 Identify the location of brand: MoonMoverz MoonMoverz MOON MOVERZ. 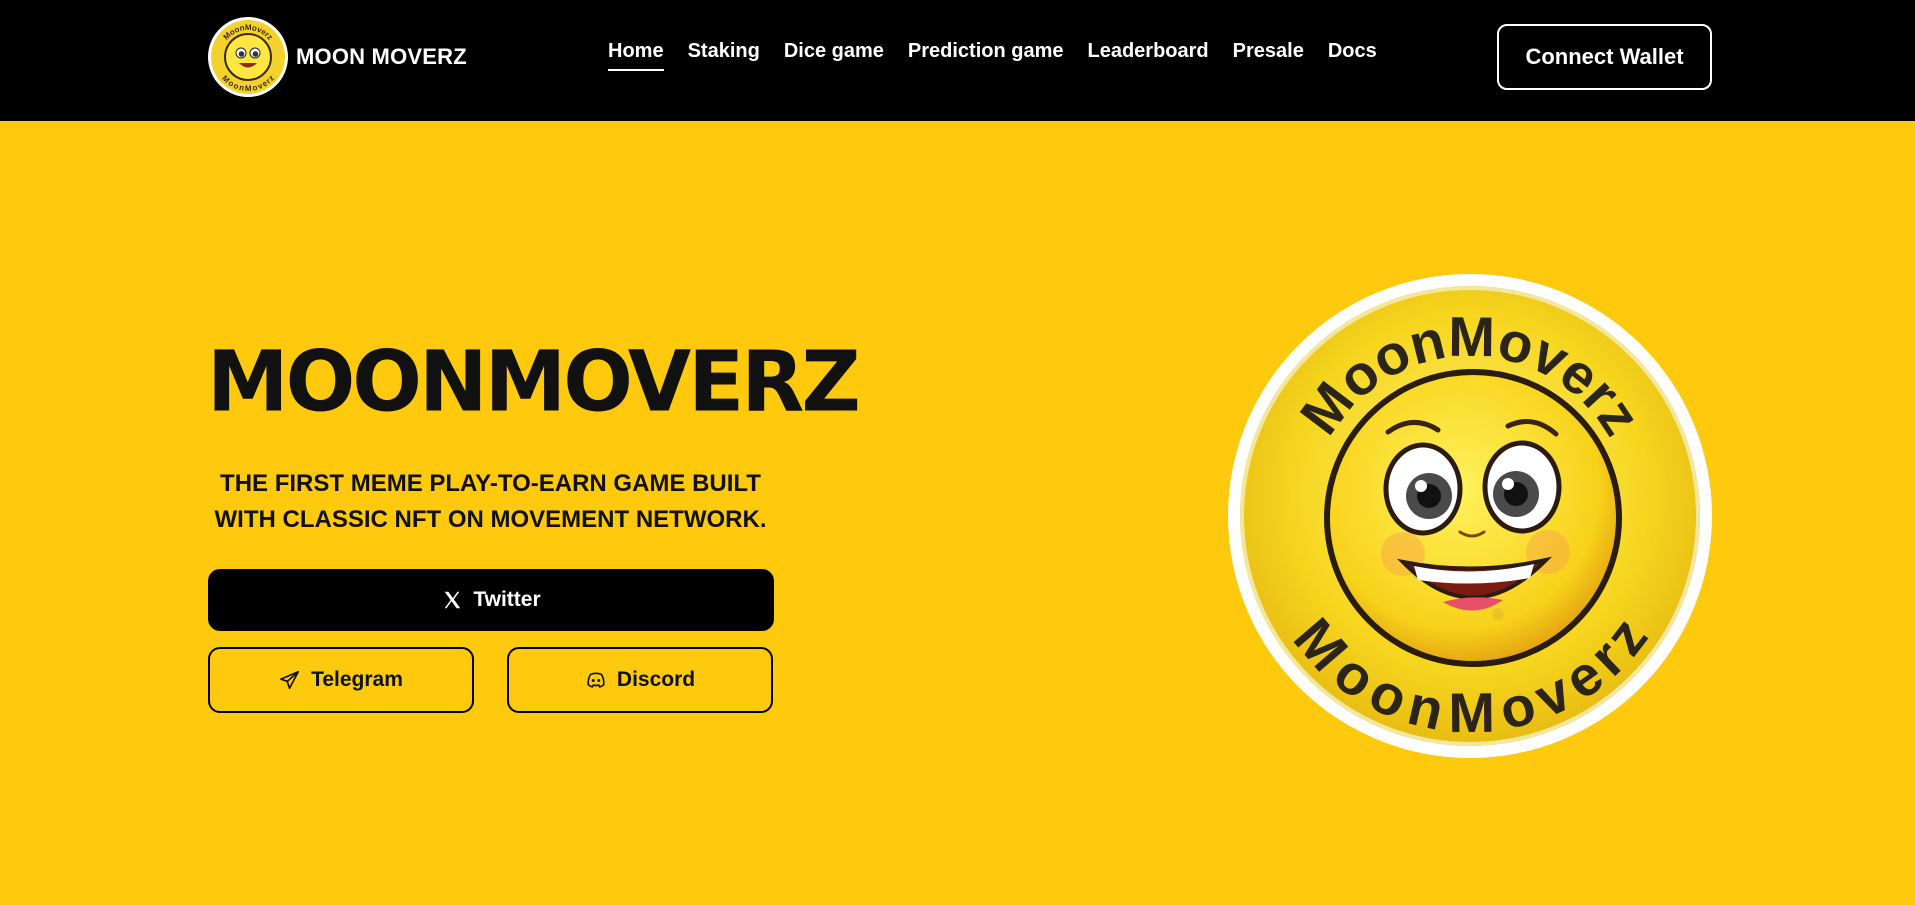
(337, 57).